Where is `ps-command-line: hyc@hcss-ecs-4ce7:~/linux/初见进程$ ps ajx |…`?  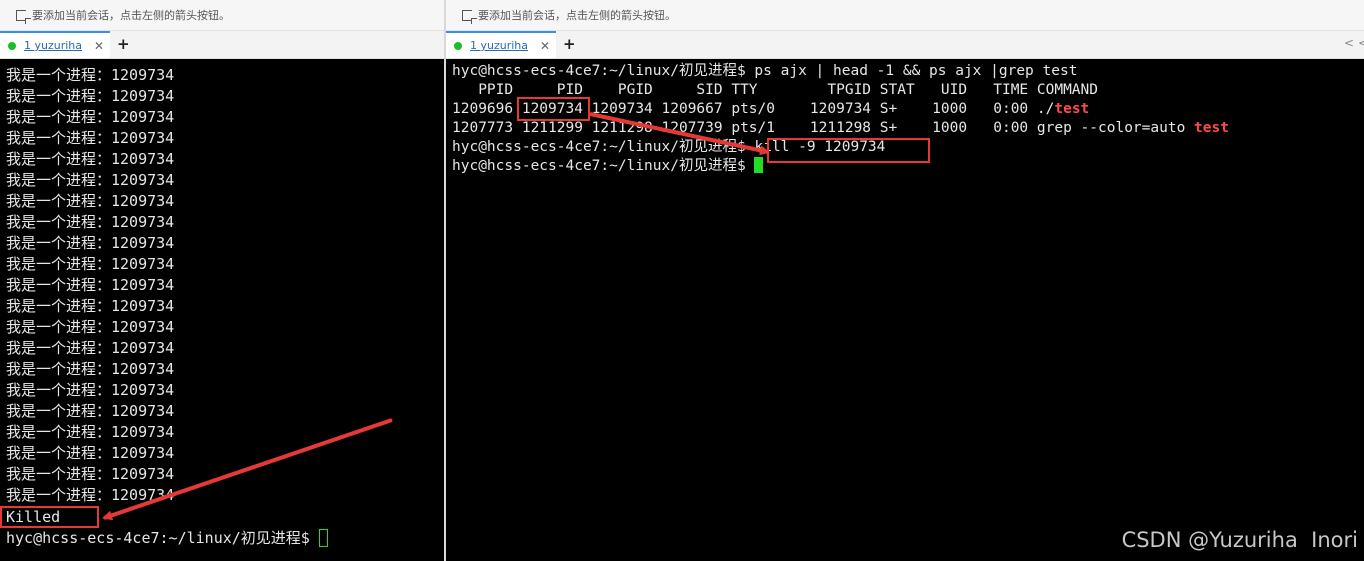
ps-command-line: hyc@hcss-ecs-4ce7:~/linux/初见进程$ ps ajx |… is located at coordinates (765, 71).